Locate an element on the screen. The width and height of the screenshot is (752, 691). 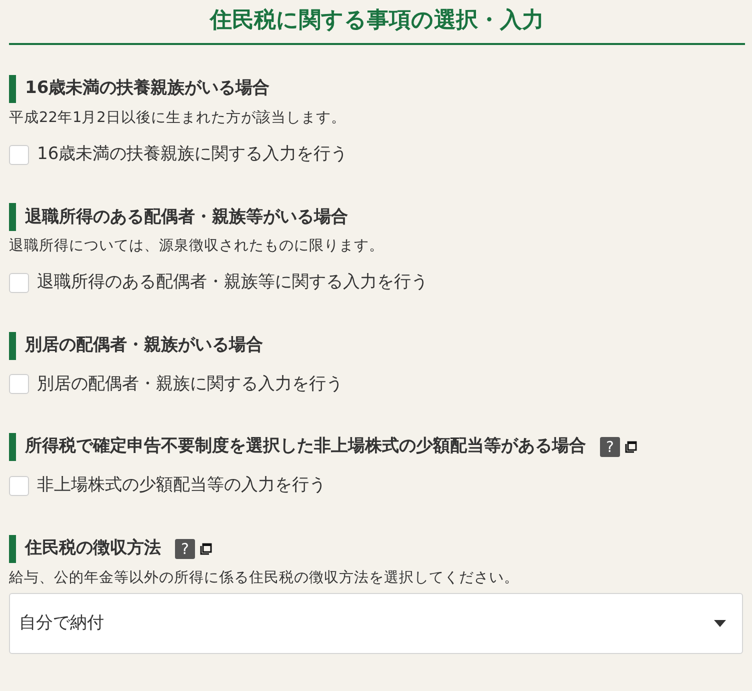
checkbox-label: 退職所得のある配偶者・親族等に関する入力を行う is located at coordinates (232, 283).